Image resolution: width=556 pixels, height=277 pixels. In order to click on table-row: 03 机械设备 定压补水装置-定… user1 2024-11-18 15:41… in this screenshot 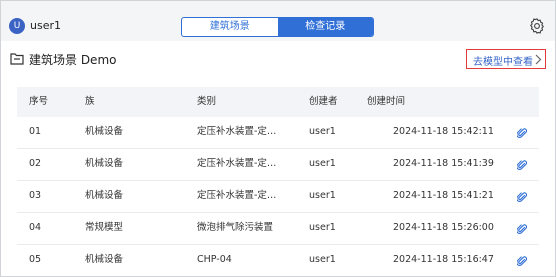, I will do `click(278, 197)`.